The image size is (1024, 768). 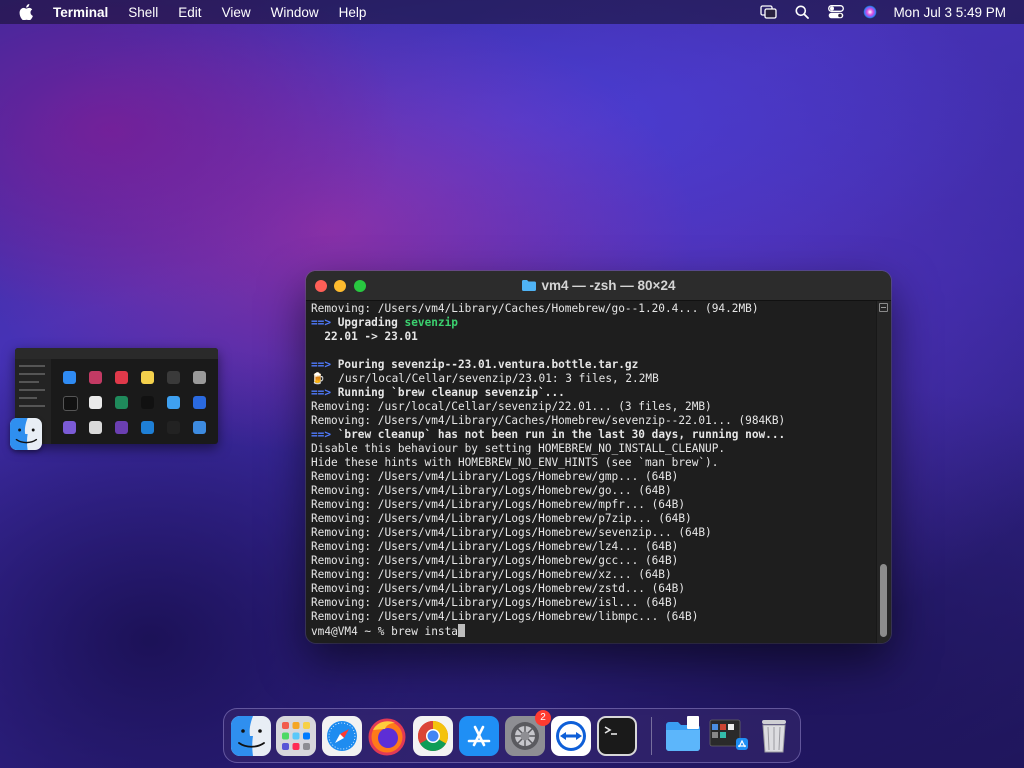 What do you see at coordinates (608, 285) in the screenshot?
I see `terminal-window-title: vm4 — -zsh — 80×24` at bounding box center [608, 285].